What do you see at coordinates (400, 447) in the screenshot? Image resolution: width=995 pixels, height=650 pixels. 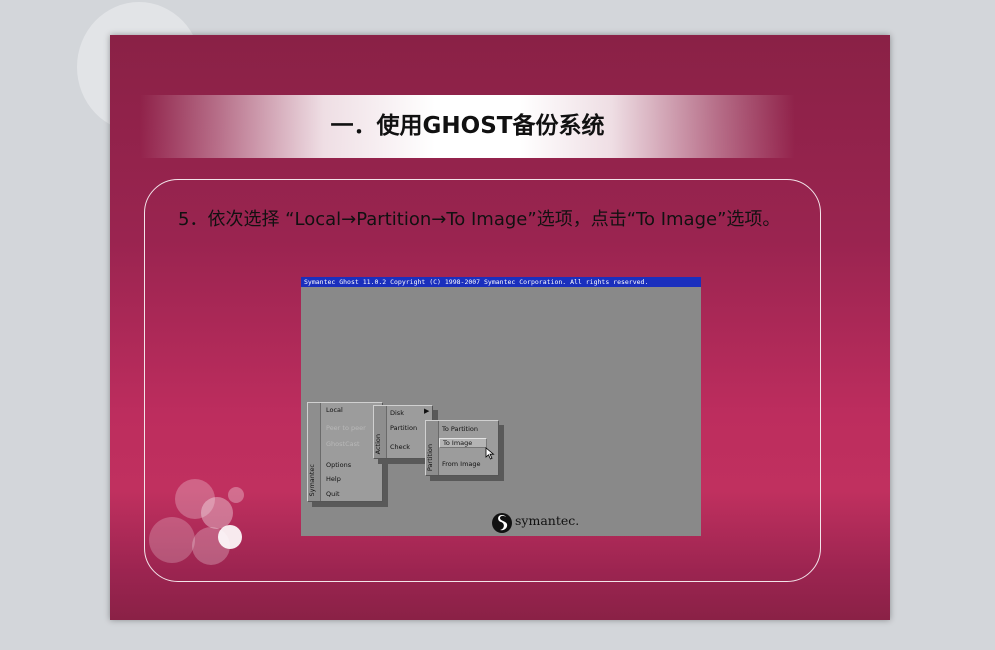 I see `menu-item-check: Check` at bounding box center [400, 447].